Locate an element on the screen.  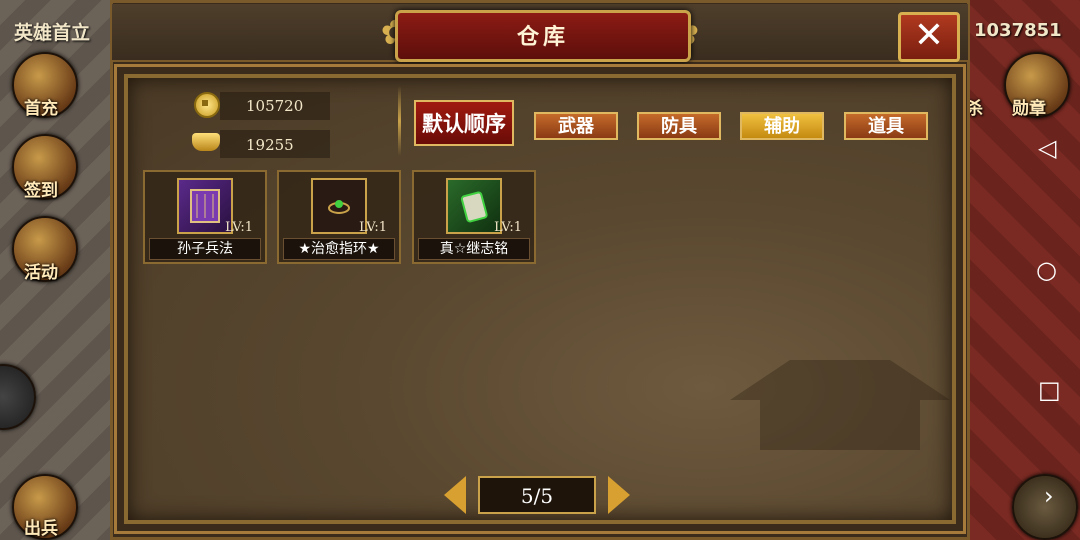
tab-auxiliary: 辅助 is located at coordinates (782, 126).